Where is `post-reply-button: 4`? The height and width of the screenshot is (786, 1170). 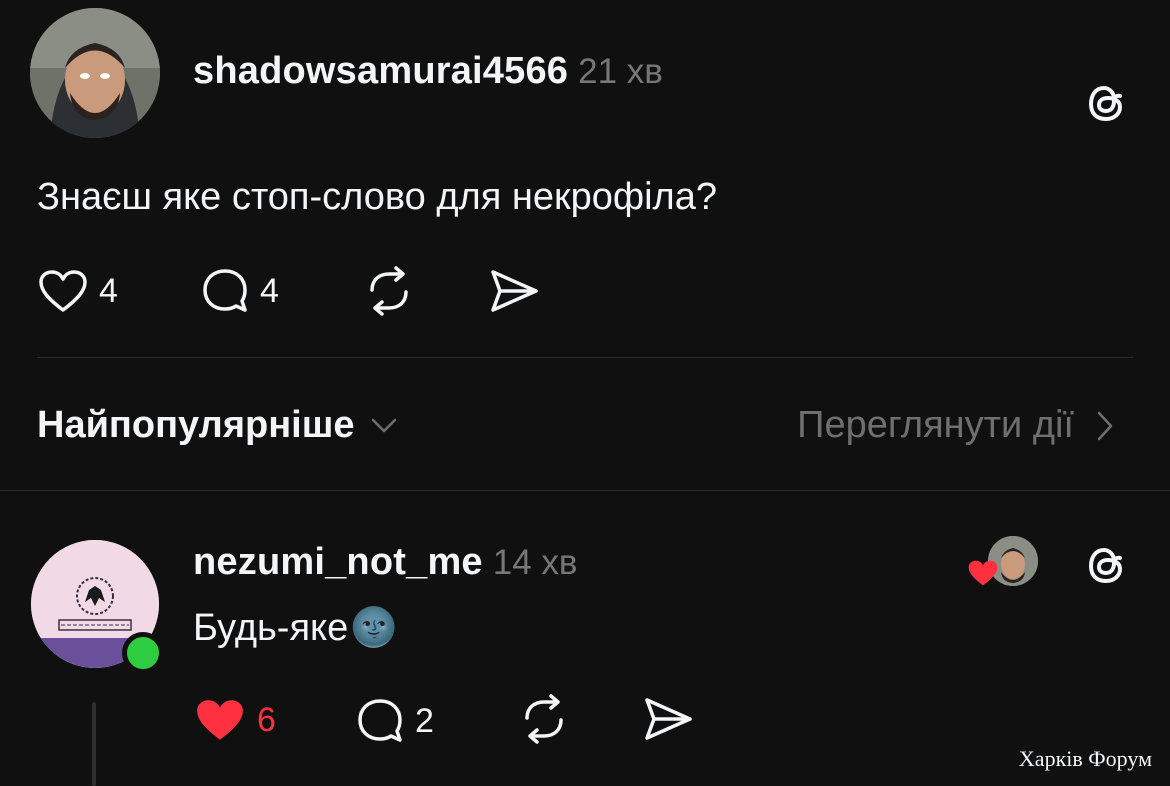 post-reply-button: 4 is located at coordinates (239, 291).